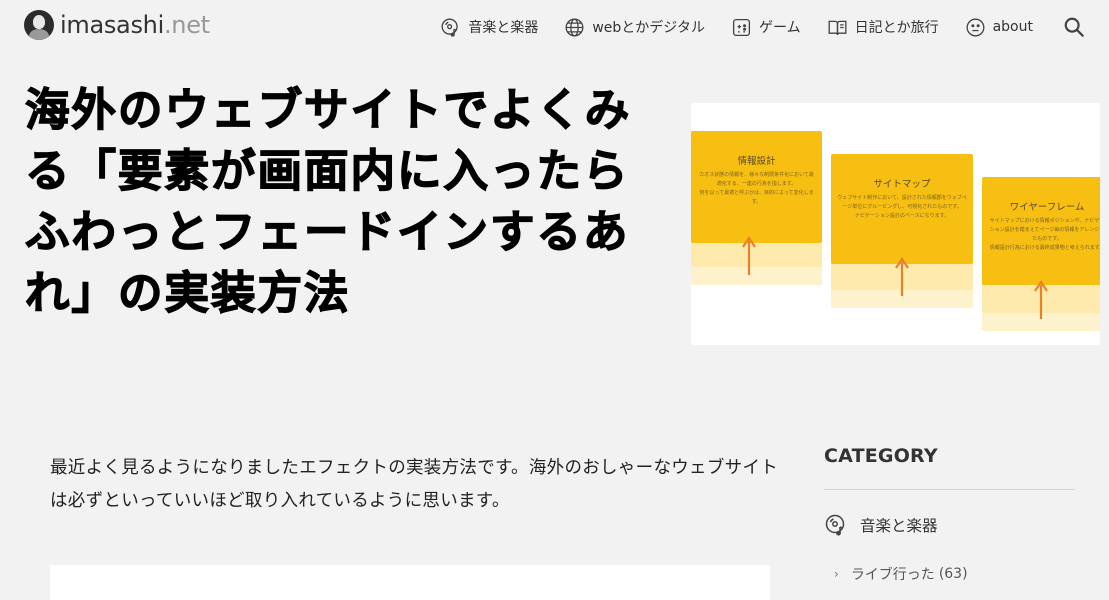 This screenshot has height=600, width=1109. I want to click on article-content-box, so click(410, 582).